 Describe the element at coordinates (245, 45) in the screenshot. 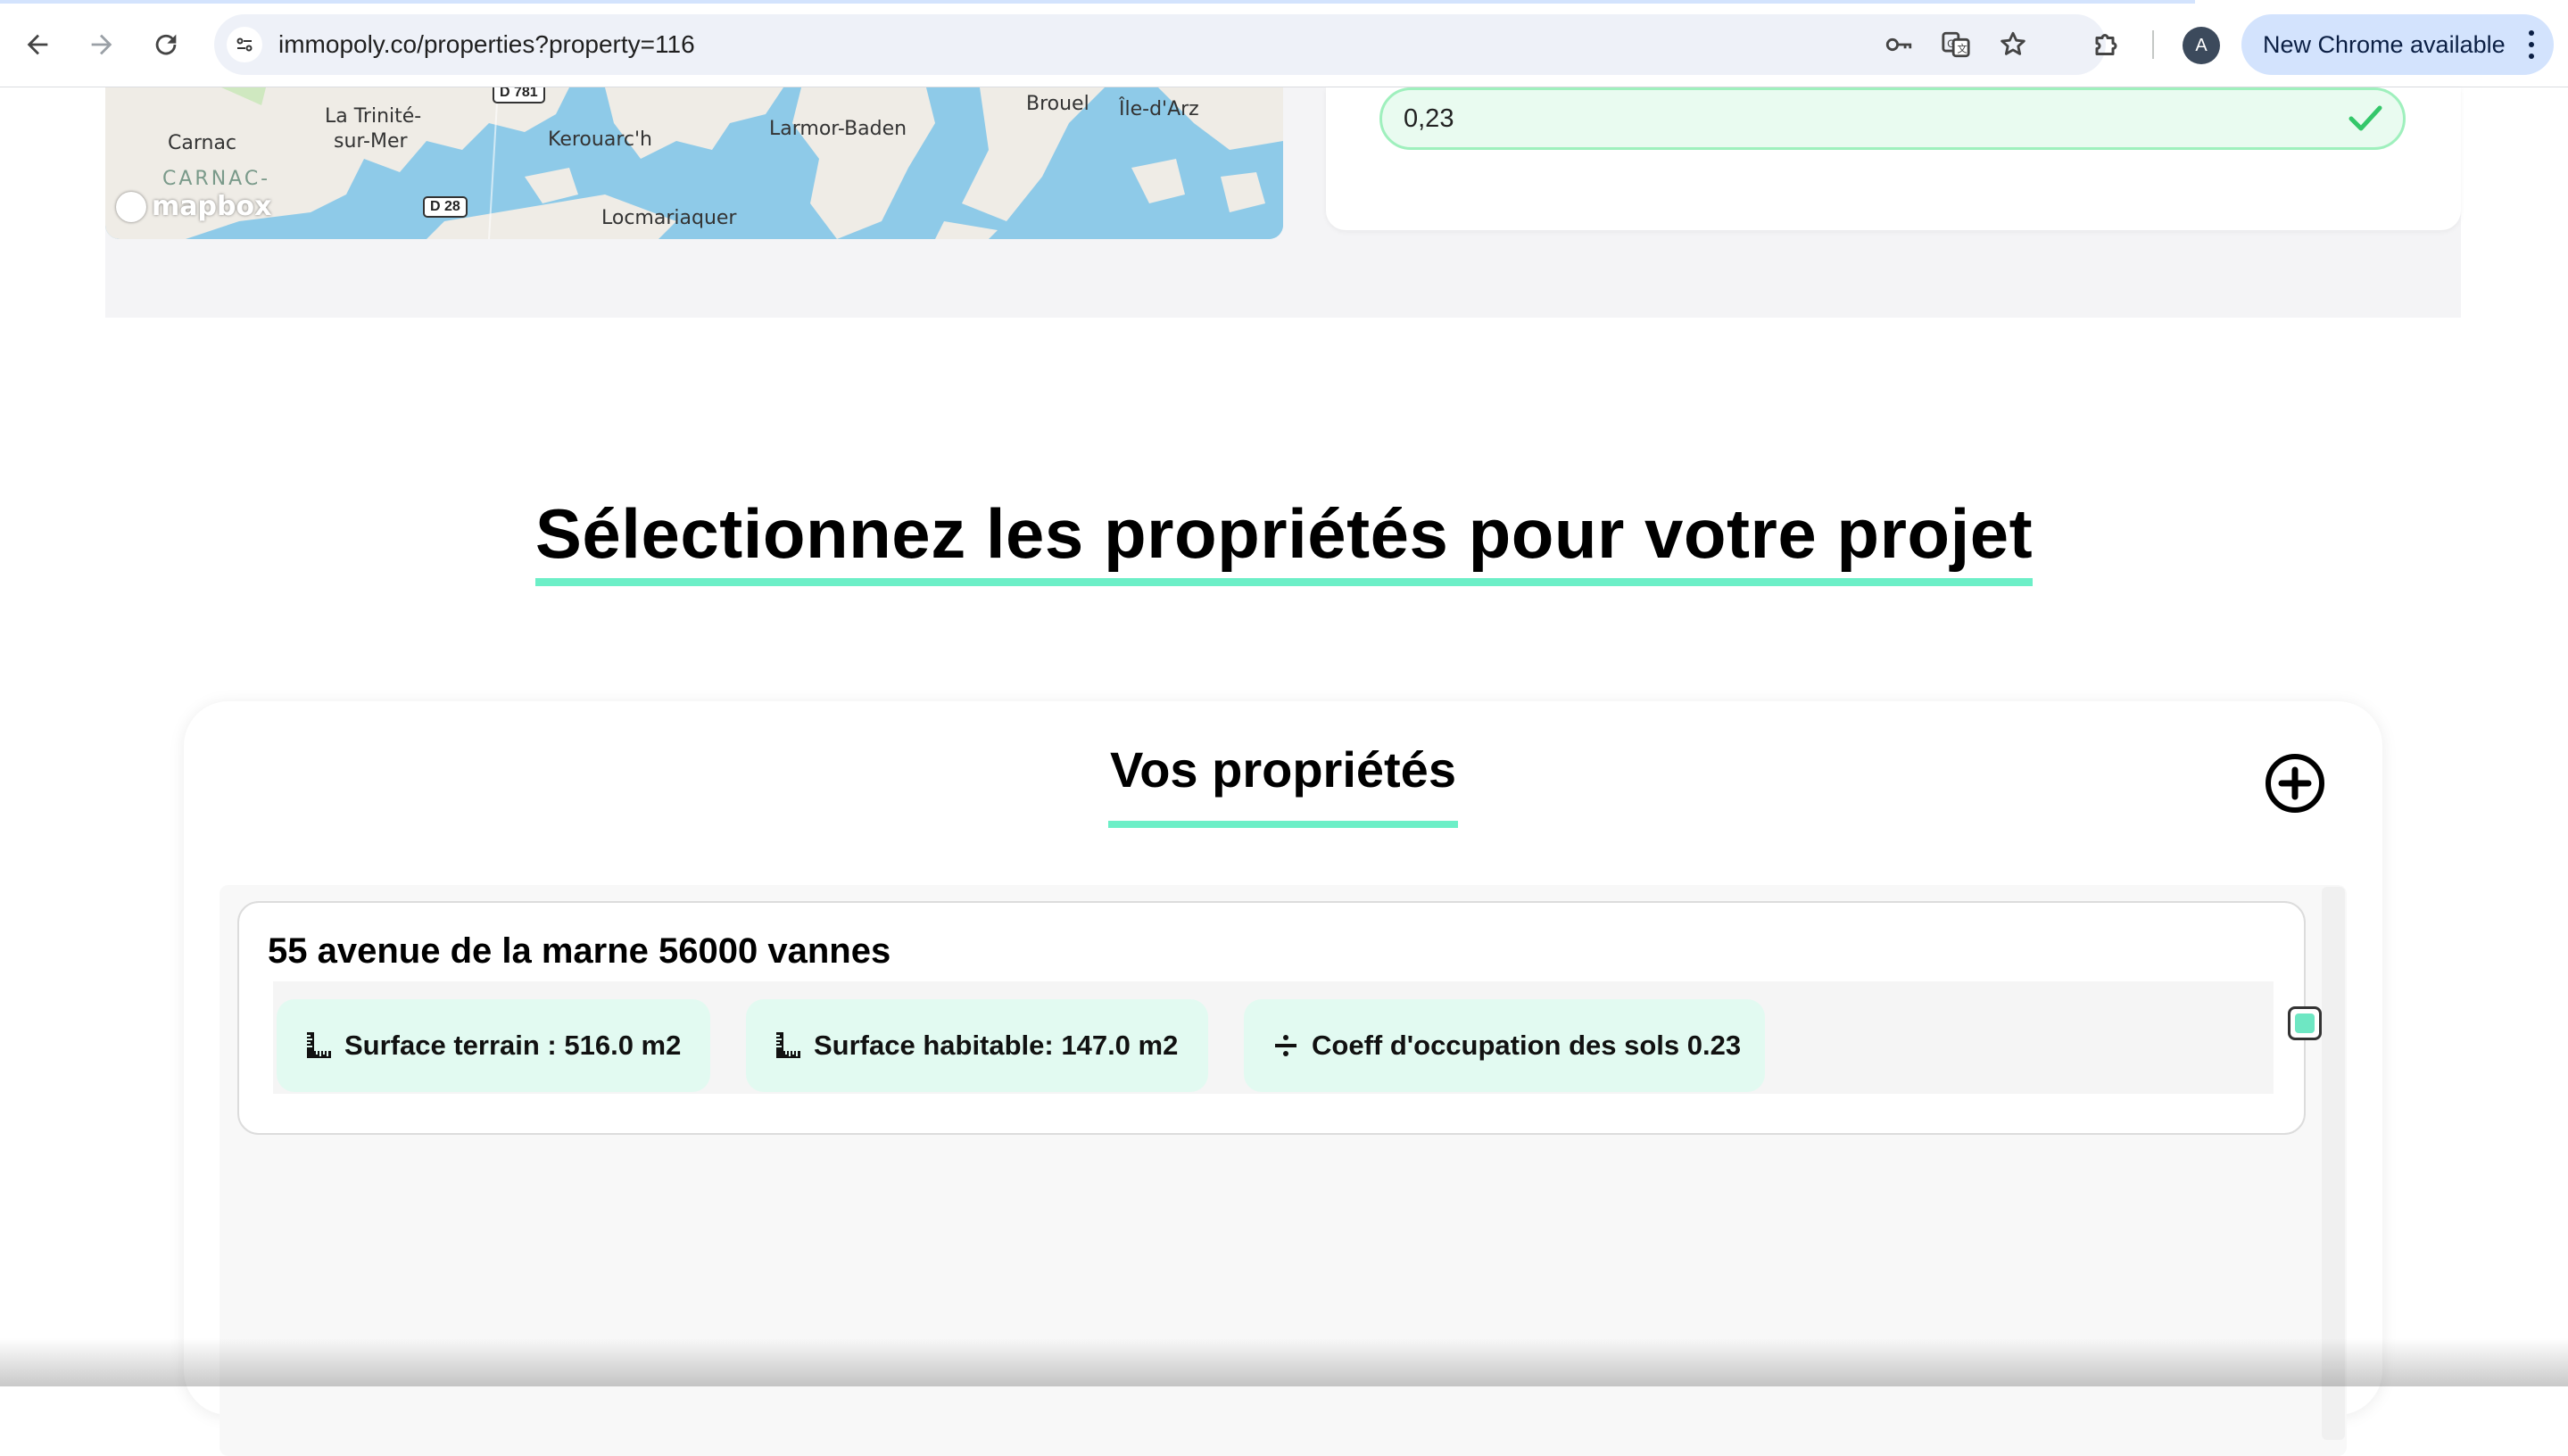

I see `site-settings-icon` at that location.